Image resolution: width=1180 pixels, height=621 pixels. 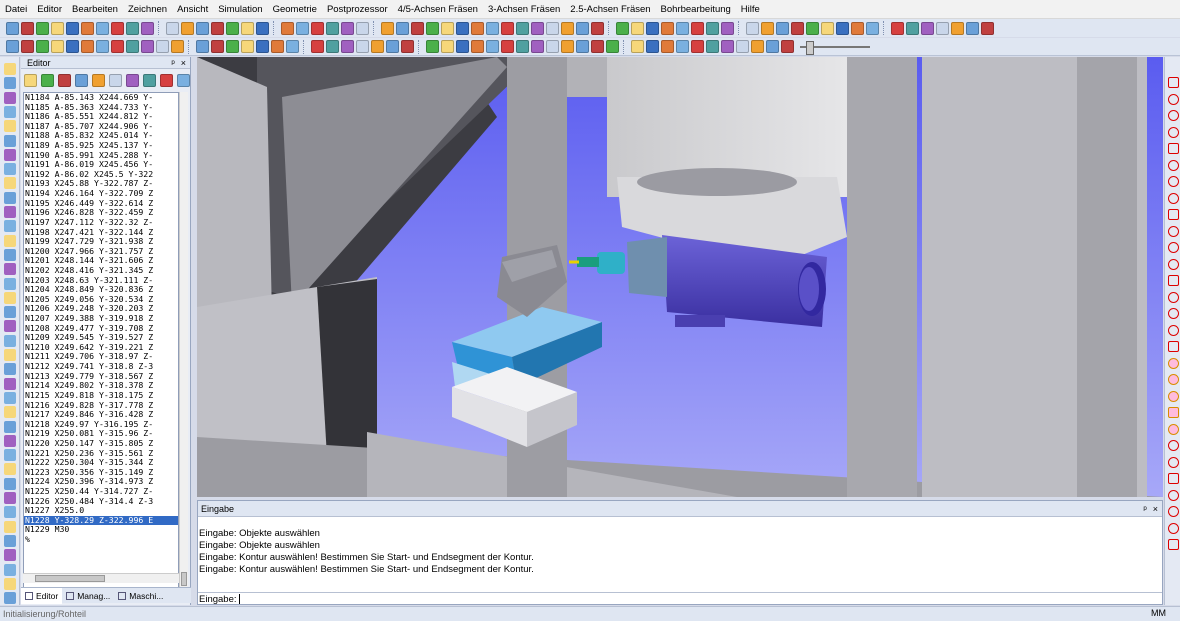 I want to click on code-line: N1190 A-85.991 X245.288 Y-, so click(x=101, y=156).